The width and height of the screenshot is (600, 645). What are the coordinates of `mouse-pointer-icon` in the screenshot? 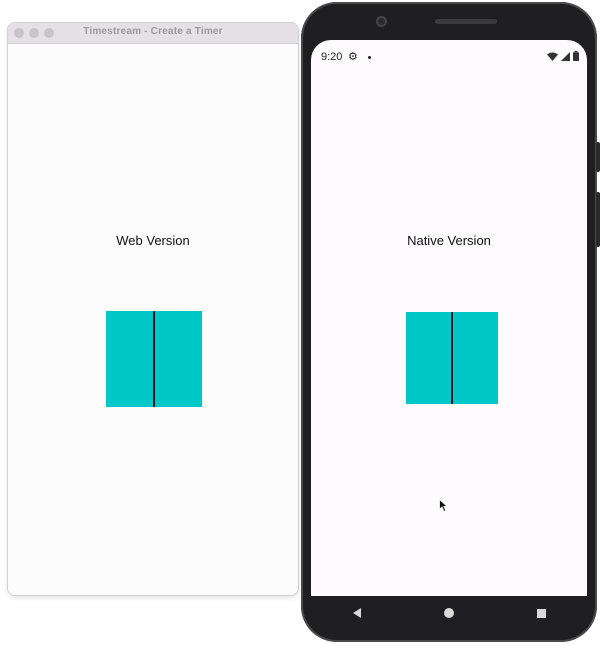 It's located at (443, 505).